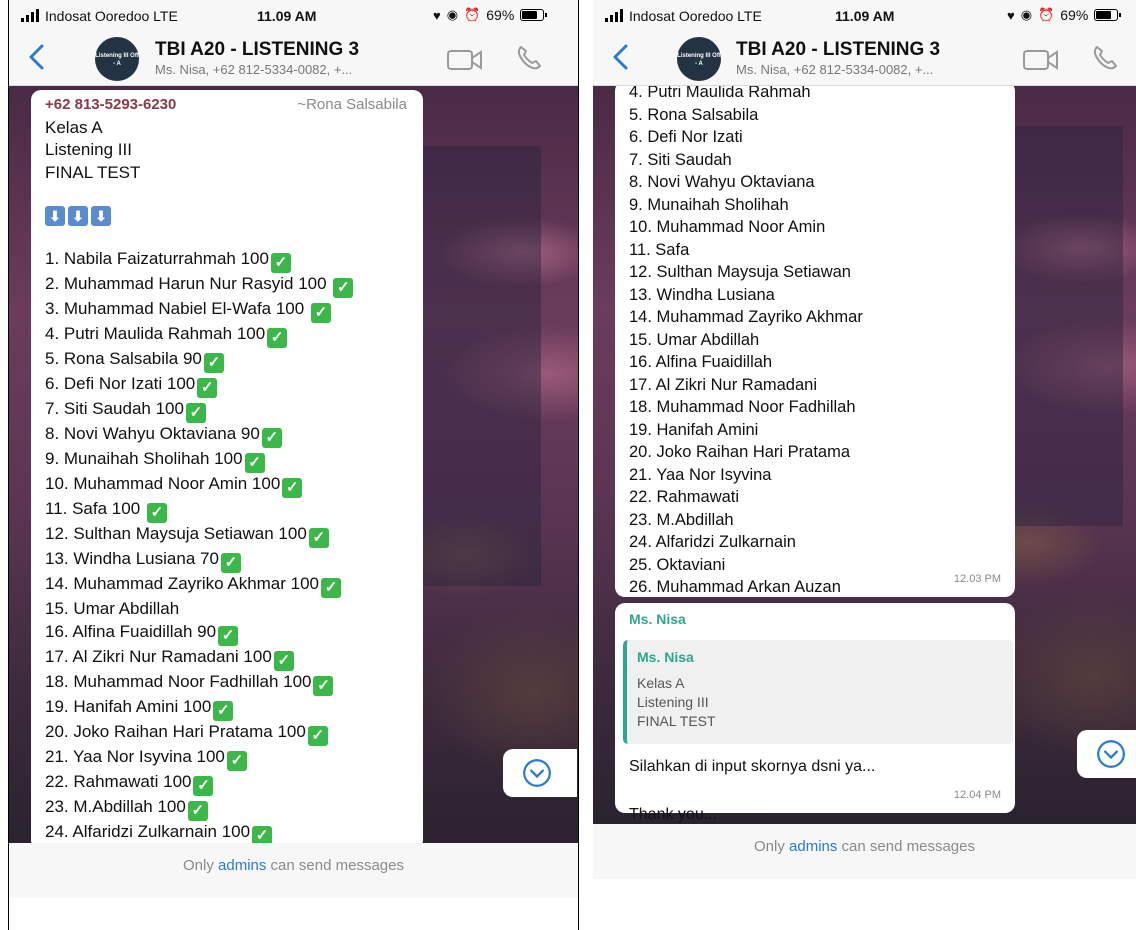 The height and width of the screenshot is (930, 1136). I want to click on quoted-text: Kelas A Listening III FINAL TEST, so click(820, 702).